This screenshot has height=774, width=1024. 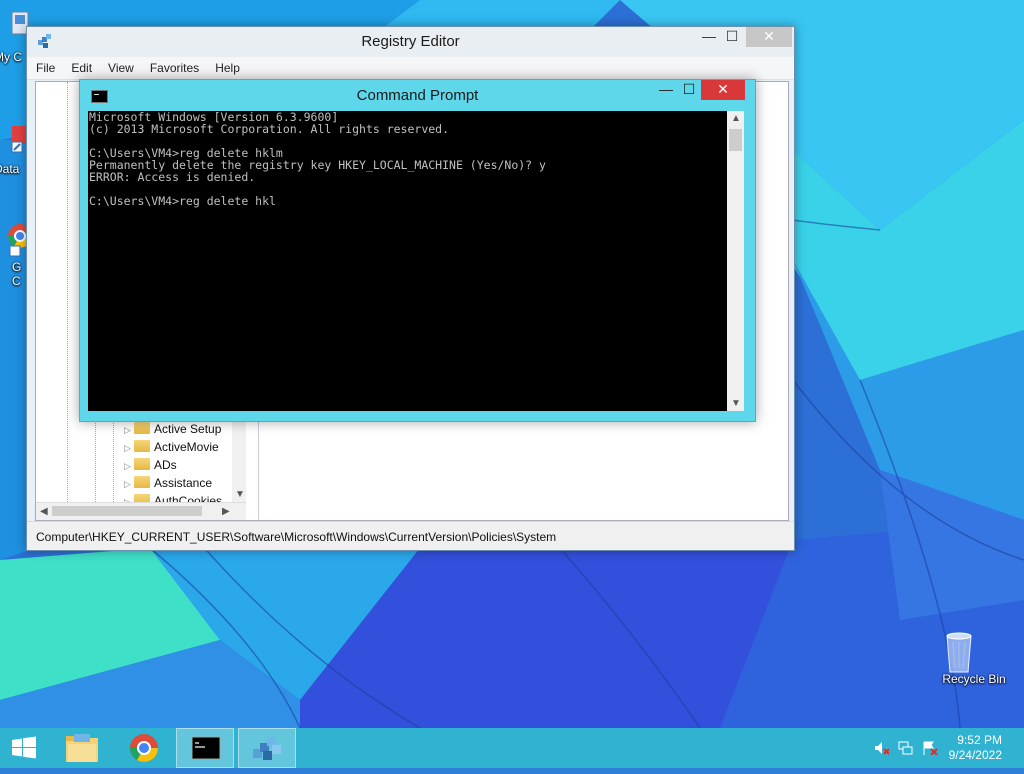 What do you see at coordinates (417, 95) in the screenshot?
I see `command-prompt-titlebar: Command Prompt — ☐ ✕` at bounding box center [417, 95].